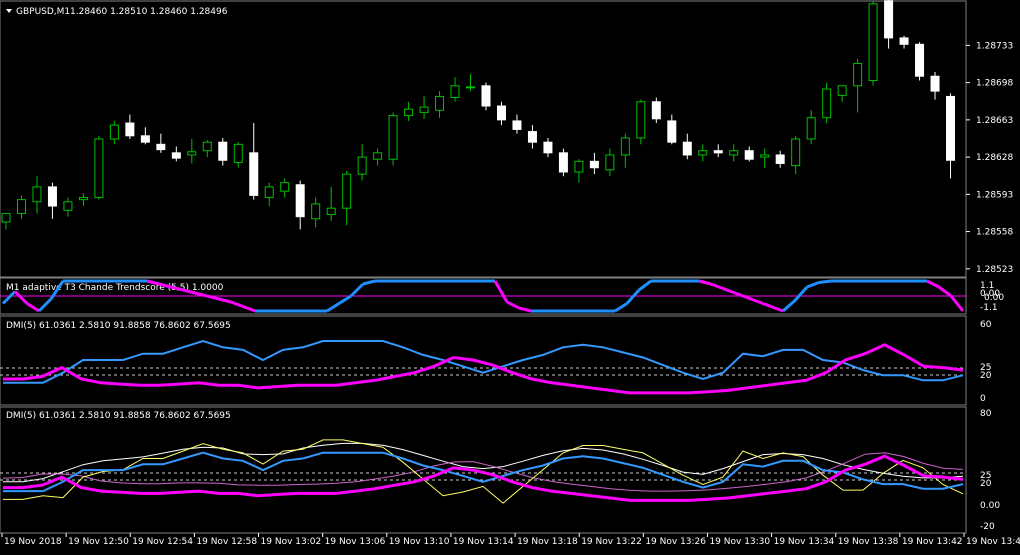  I want to click on dmi2-axis: 80 25 20 0.00 -20, so click(990, 470).